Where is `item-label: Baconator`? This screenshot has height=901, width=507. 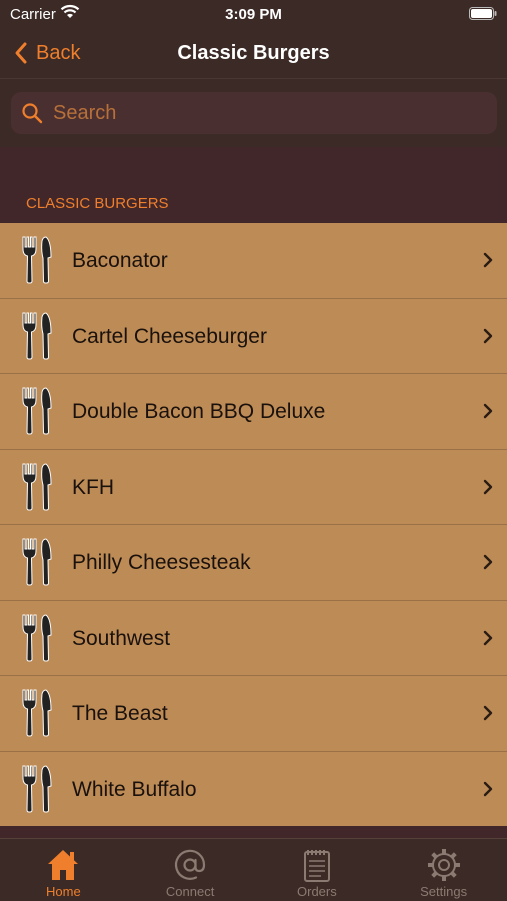
item-label: Baconator is located at coordinates (120, 260).